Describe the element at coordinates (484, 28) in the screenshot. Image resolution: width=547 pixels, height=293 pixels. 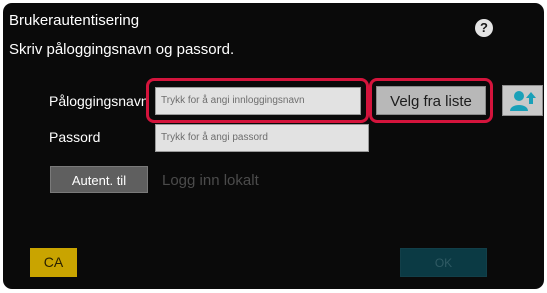
I see `help-icon: ?` at that location.